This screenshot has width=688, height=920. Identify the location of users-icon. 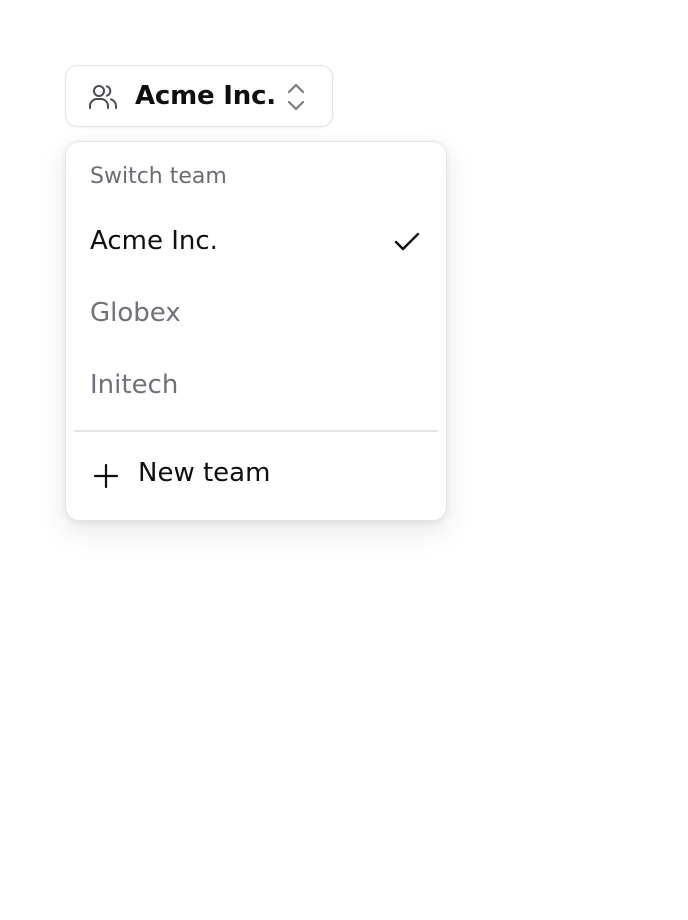
(103, 97).